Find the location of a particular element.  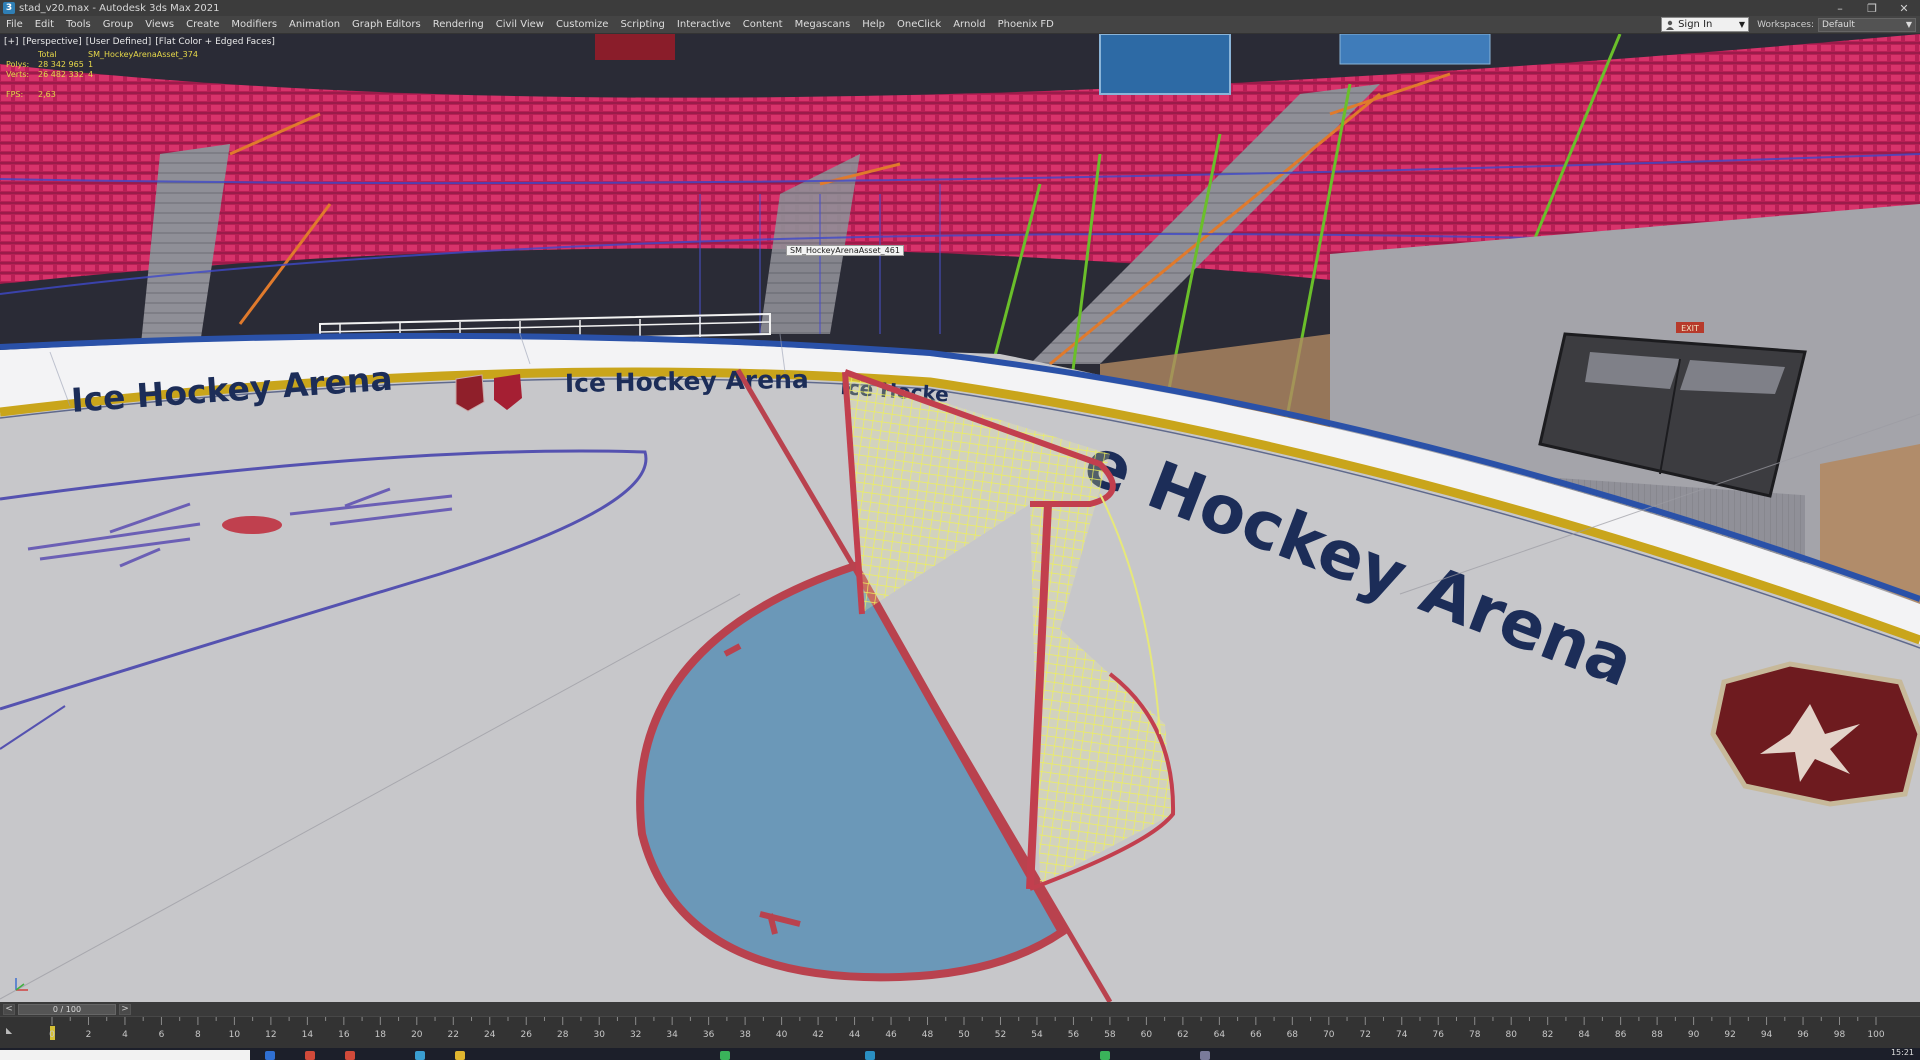

menu-file: File is located at coordinates (14, 24).